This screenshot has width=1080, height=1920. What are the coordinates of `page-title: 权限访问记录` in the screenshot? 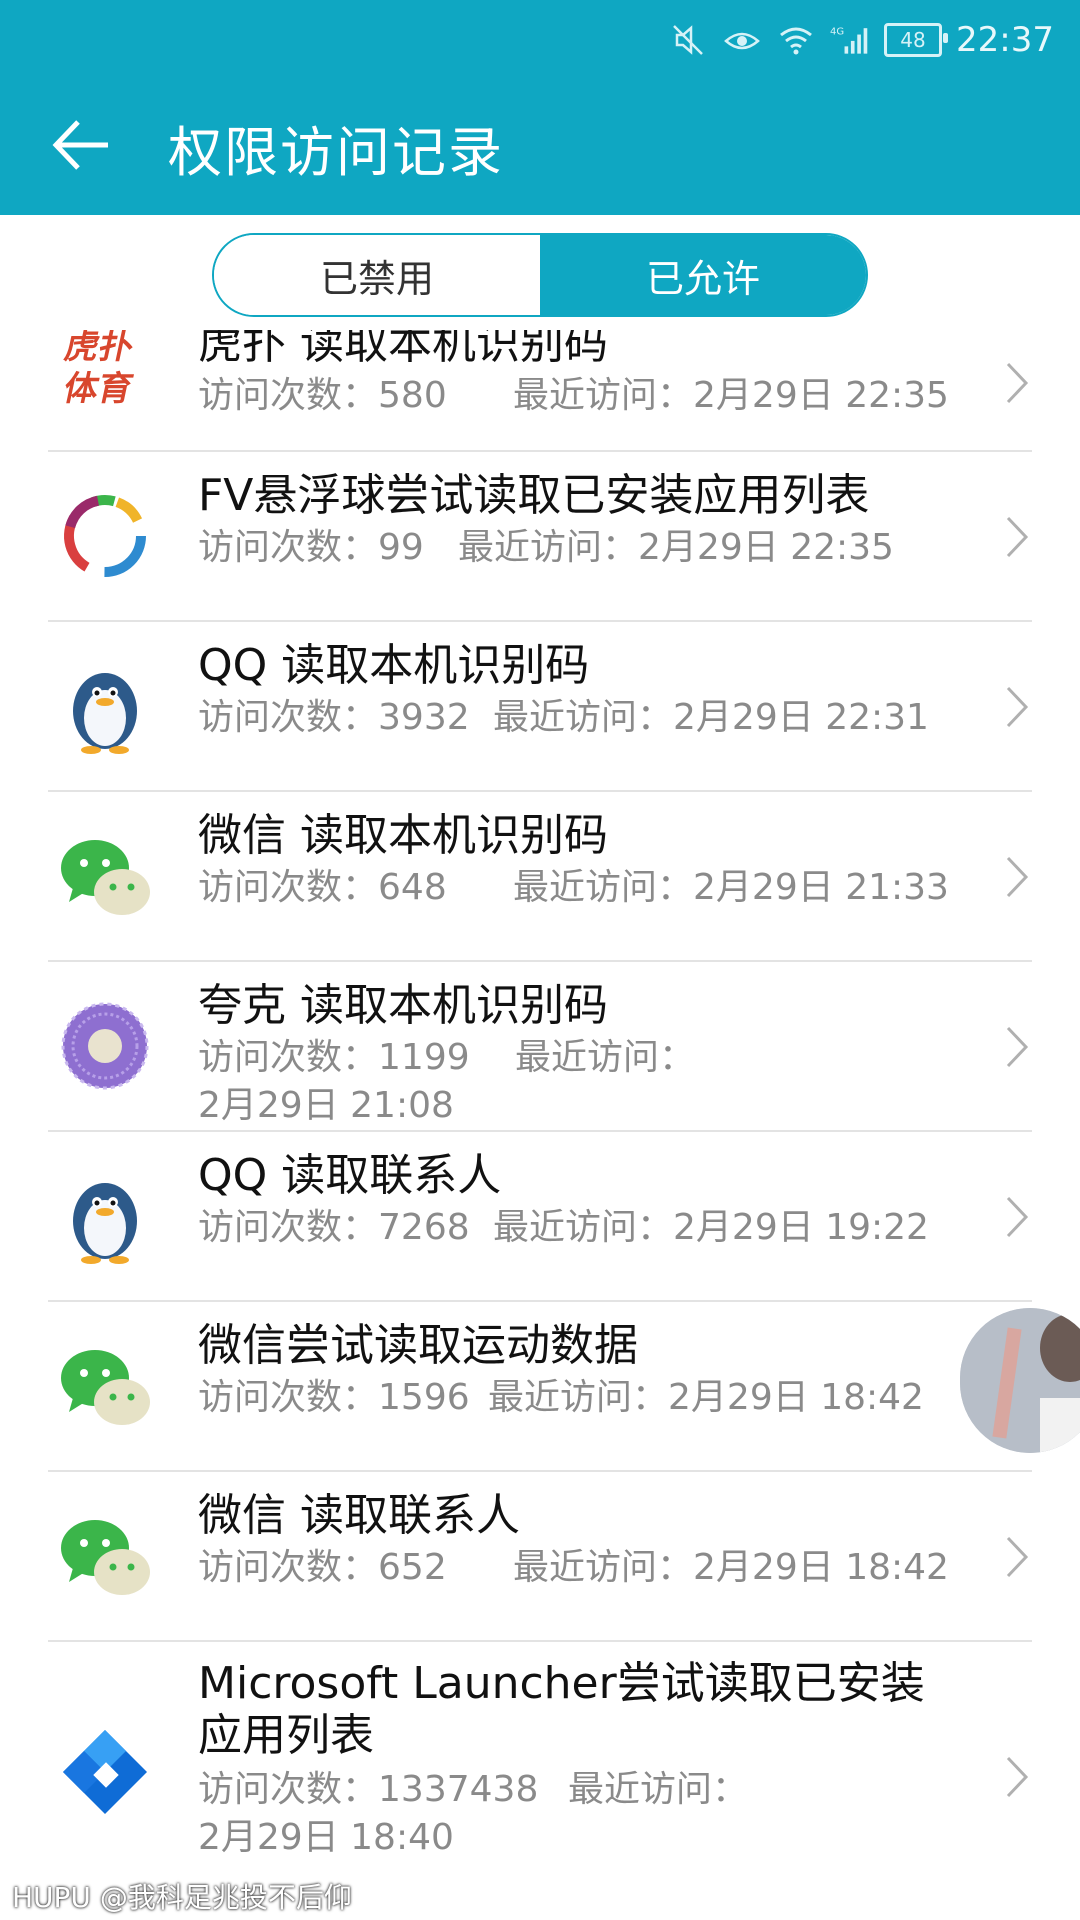 It's located at (336, 152).